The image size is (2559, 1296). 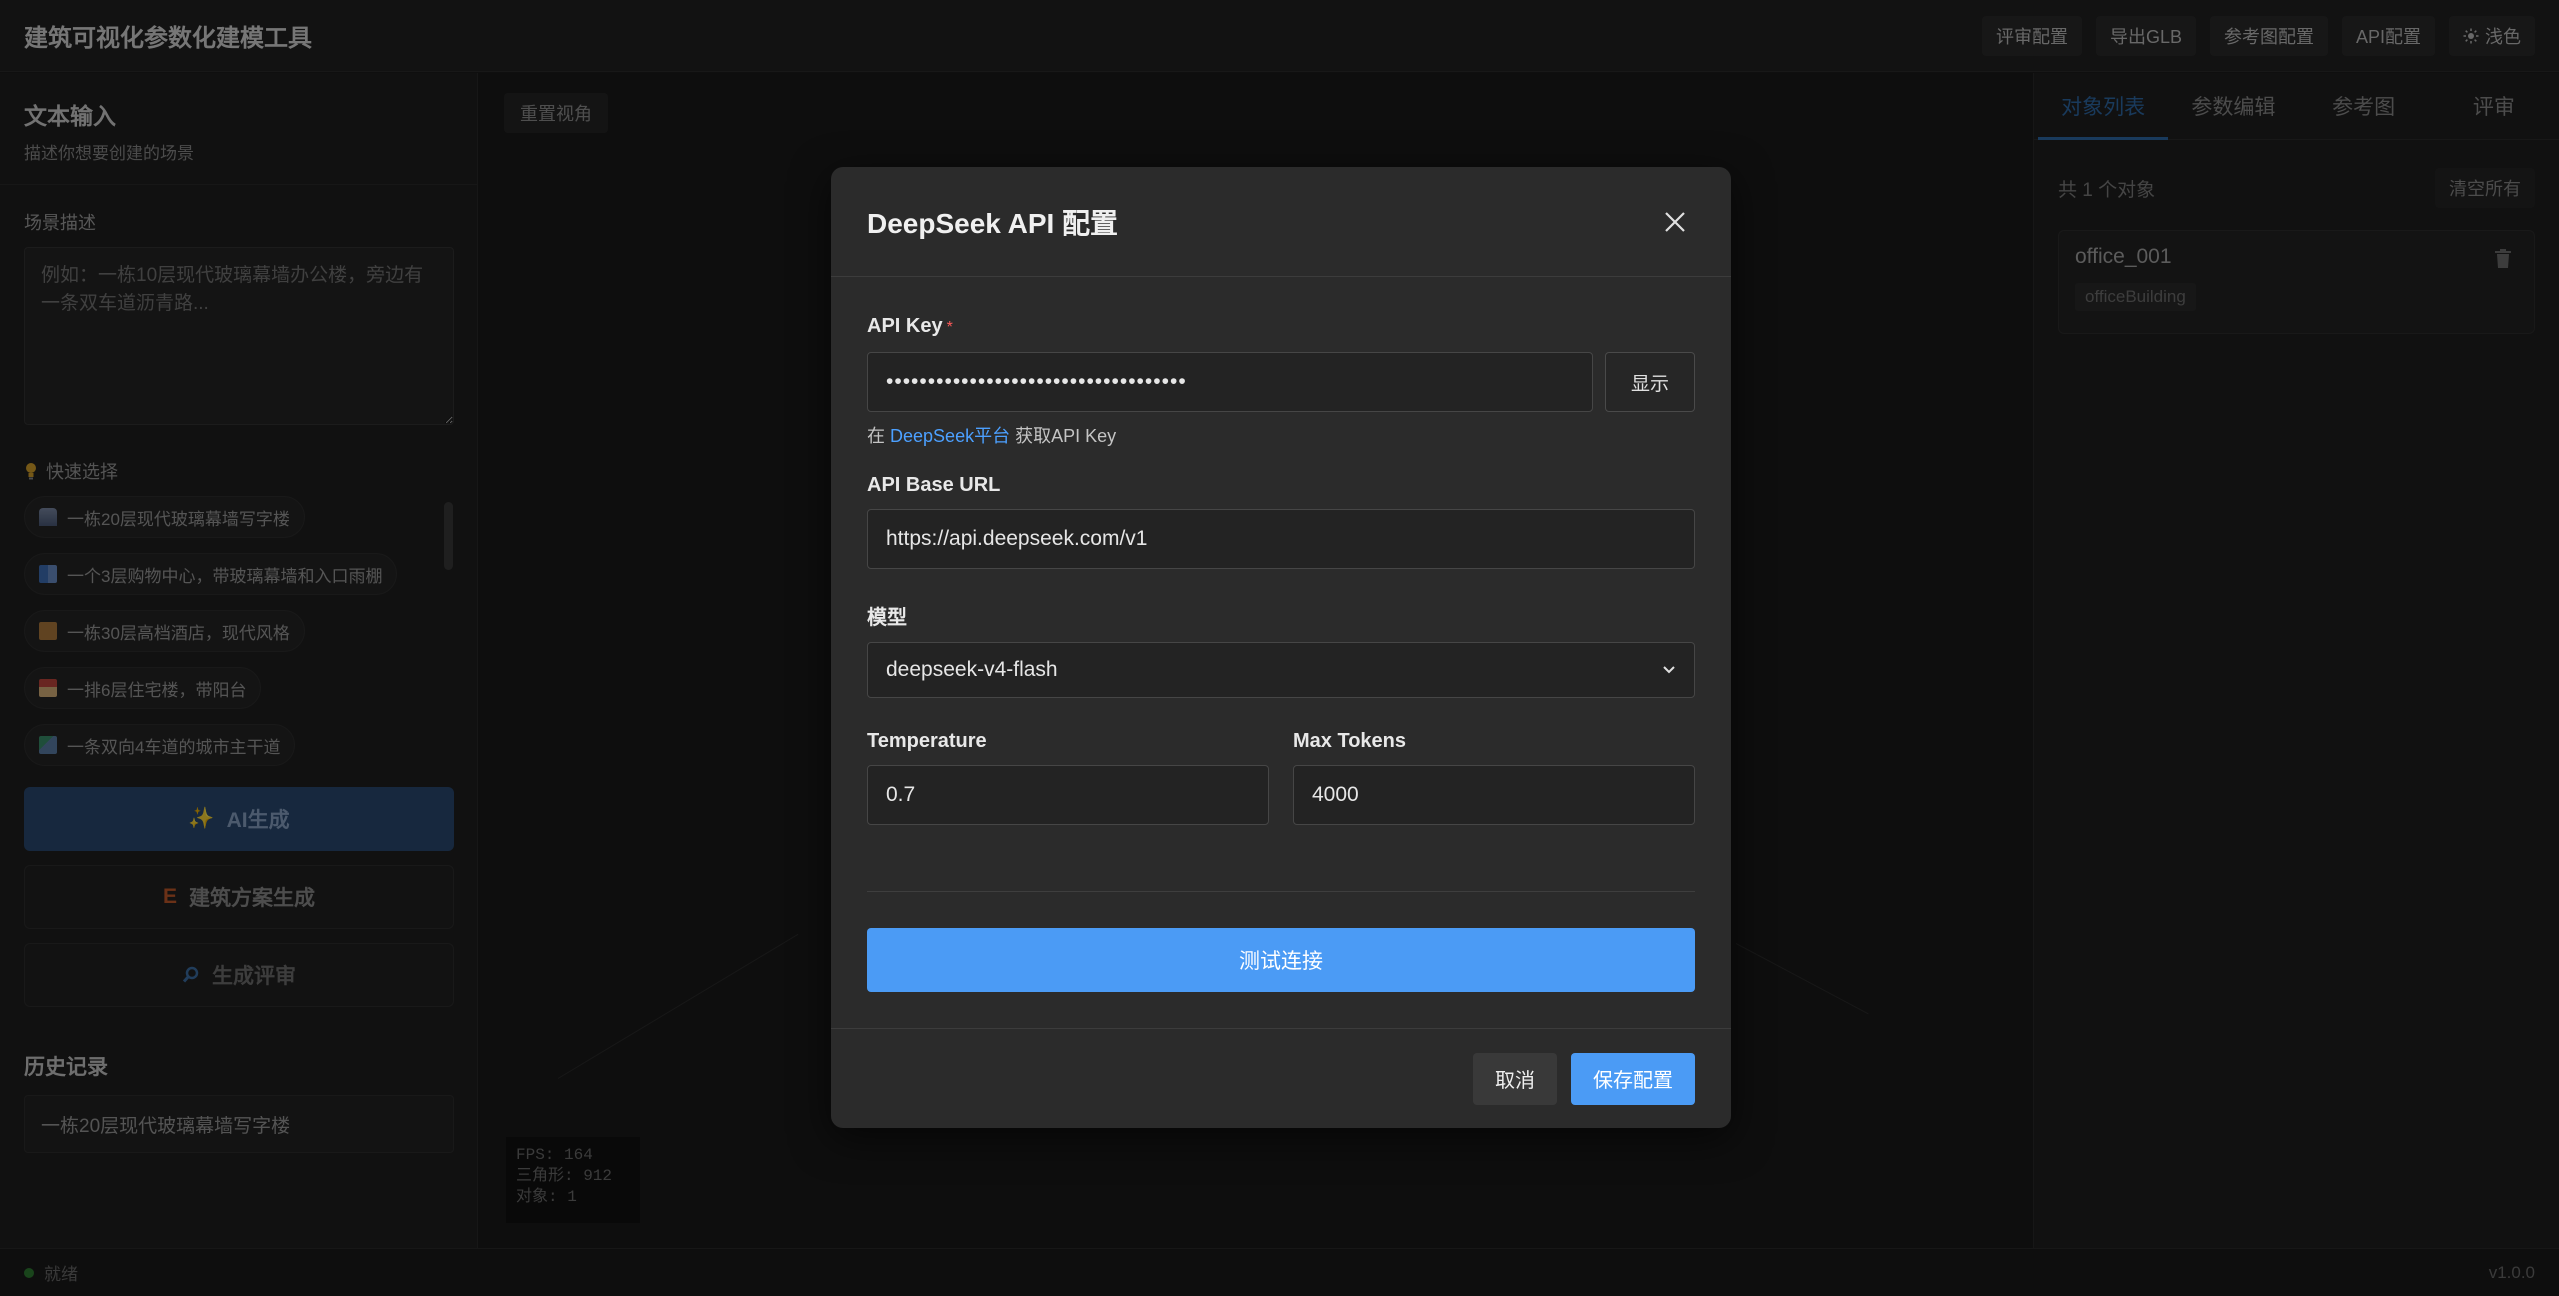 I want to click on api-key-input: ••••••••••••••••••••••••••••••••••••, so click(x=1230, y=382).